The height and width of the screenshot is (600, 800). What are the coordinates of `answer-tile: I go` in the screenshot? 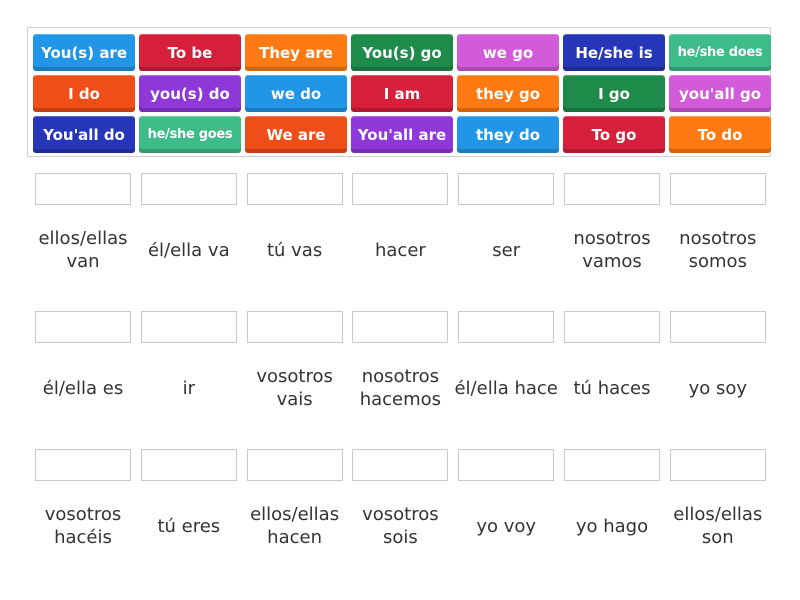 It's located at (614, 93).